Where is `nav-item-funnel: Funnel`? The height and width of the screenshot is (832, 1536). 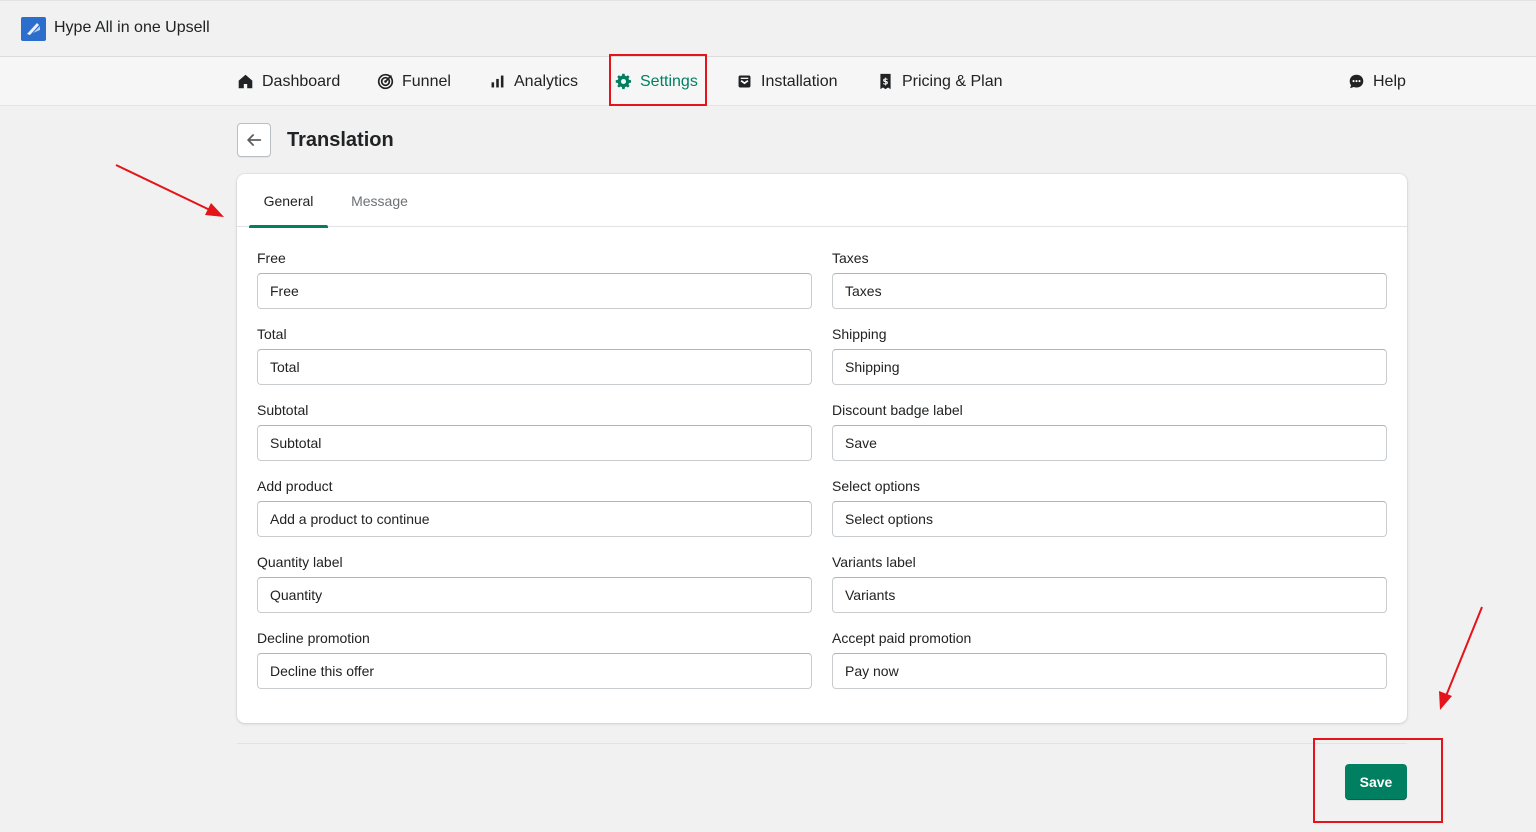 nav-item-funnel: Funnel is located at coordinates (414, 81).